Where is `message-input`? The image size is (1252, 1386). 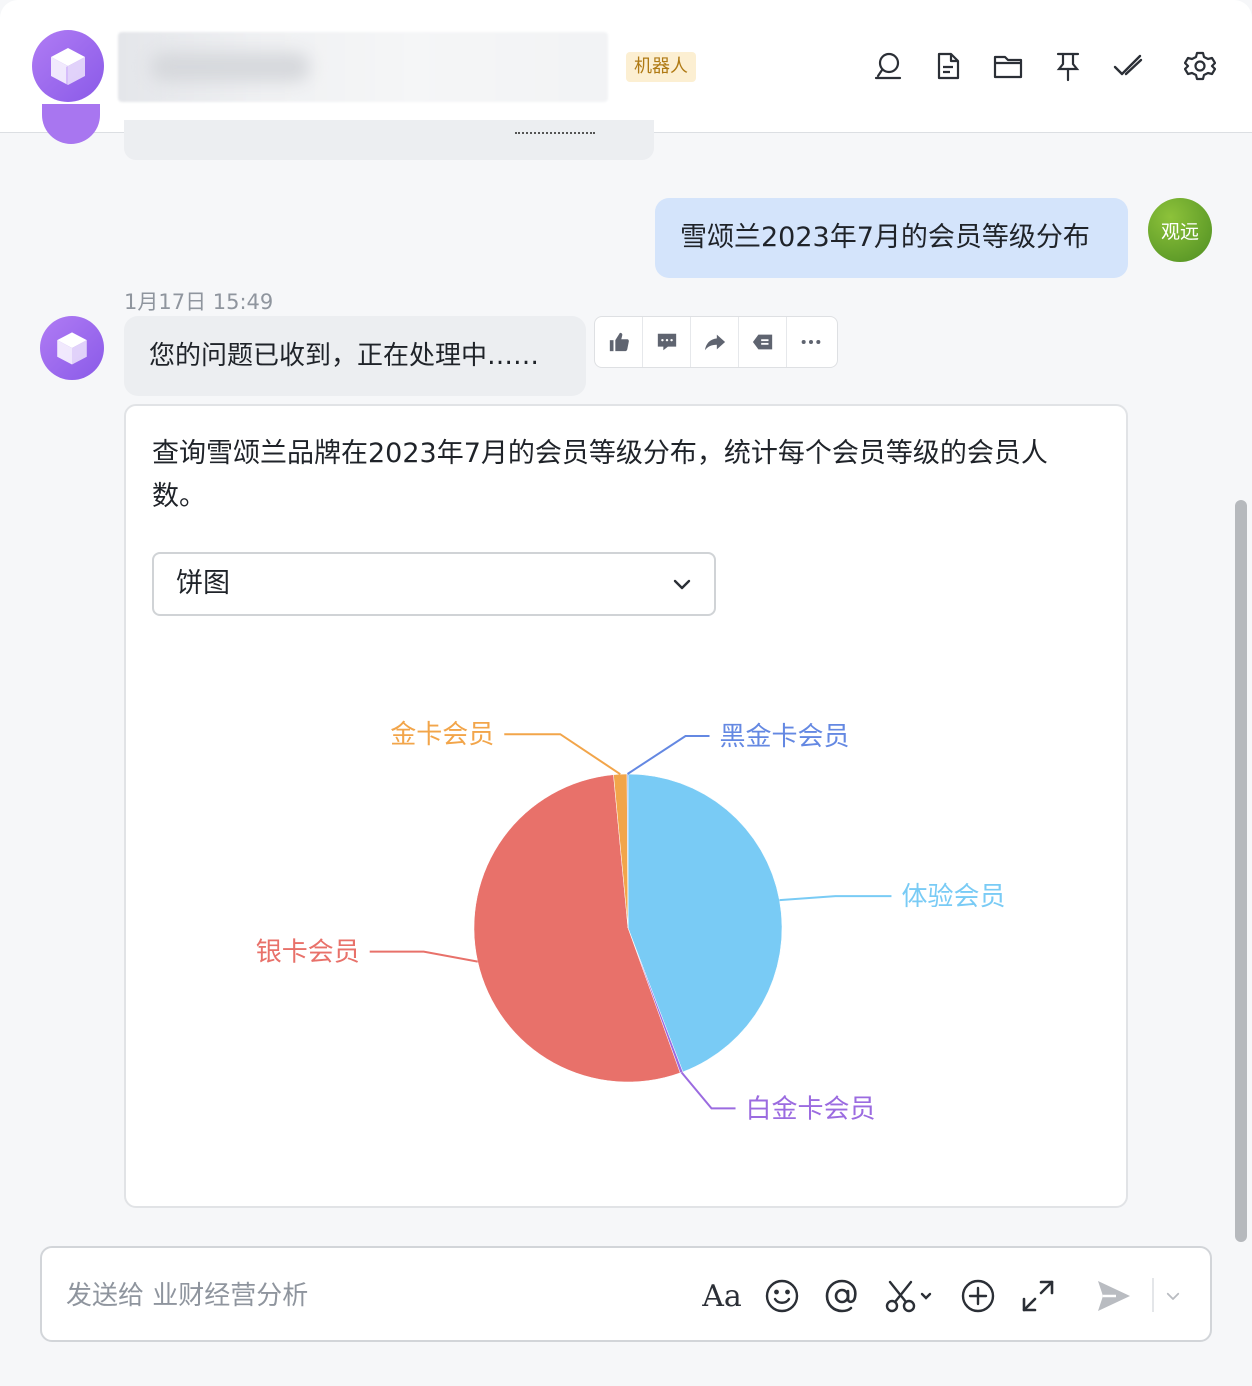
message-input is located at coordinates (366, 1296).